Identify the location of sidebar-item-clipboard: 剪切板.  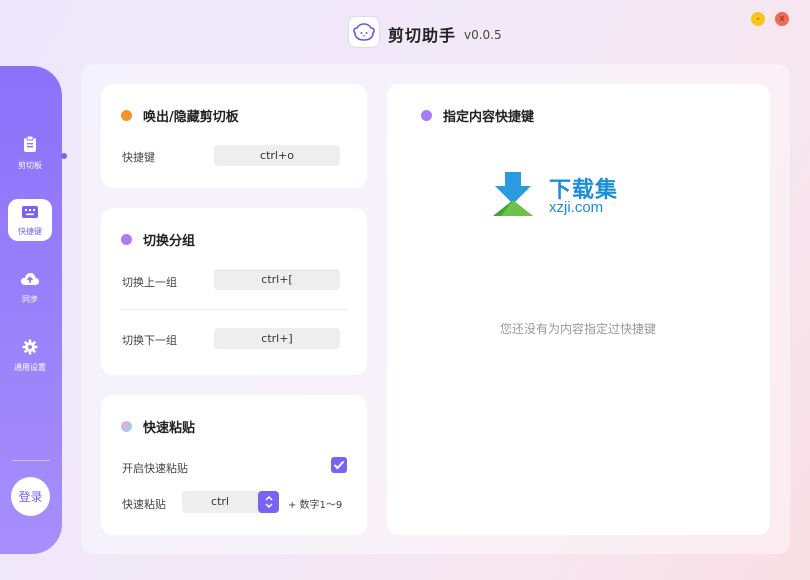
(30, 153).